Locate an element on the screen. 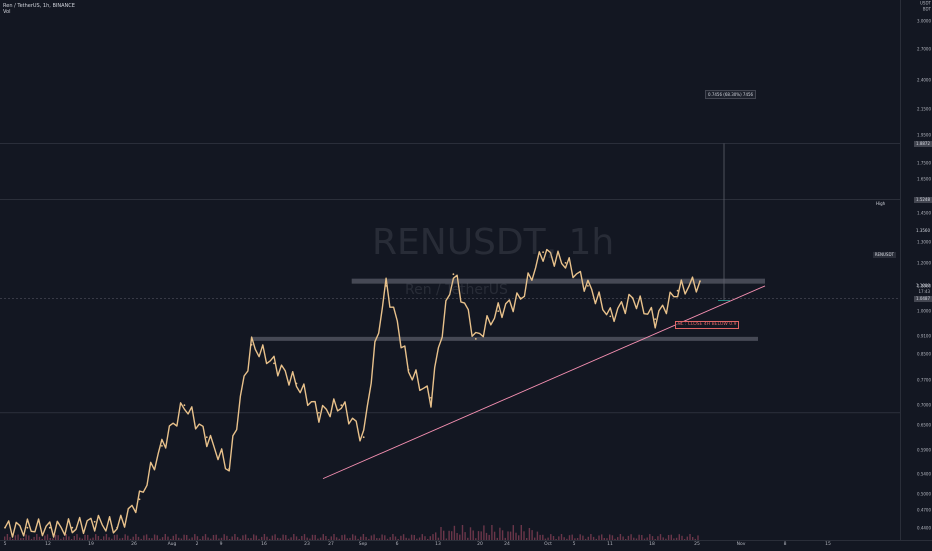 The width and height of the screenshot is (932, 551). price-tick: 0.4700 is located at coordinates (924, 510).